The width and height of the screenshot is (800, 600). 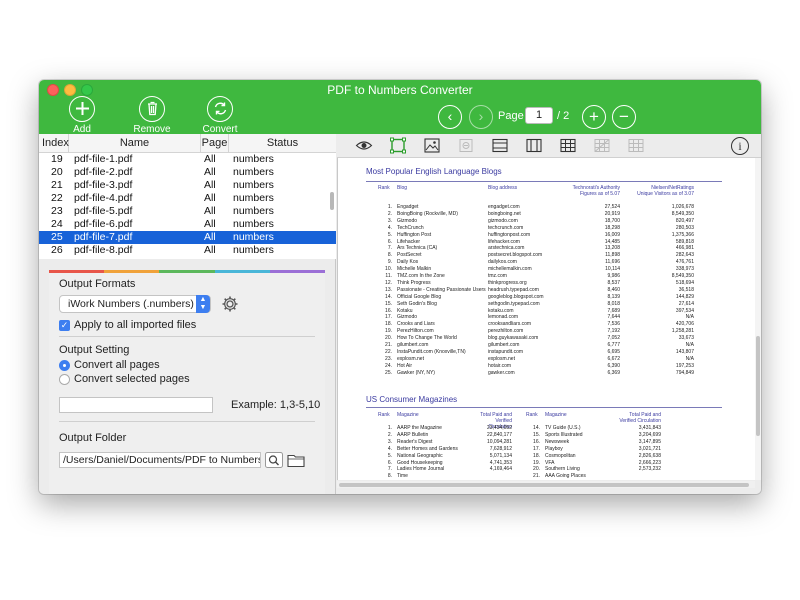 What do you see at coordinates (131, 304) in the screenshot?
I see `format-select-value: iWork Numbers (.numbers)` at bounding box center [131, 304].